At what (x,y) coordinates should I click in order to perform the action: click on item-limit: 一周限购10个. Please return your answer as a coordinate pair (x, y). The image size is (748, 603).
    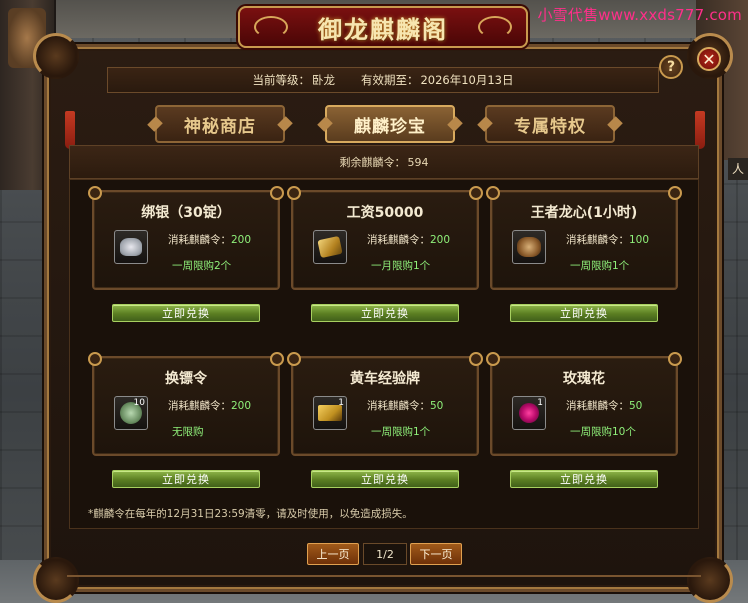
    Looking at the image, I should click on (603, 432).